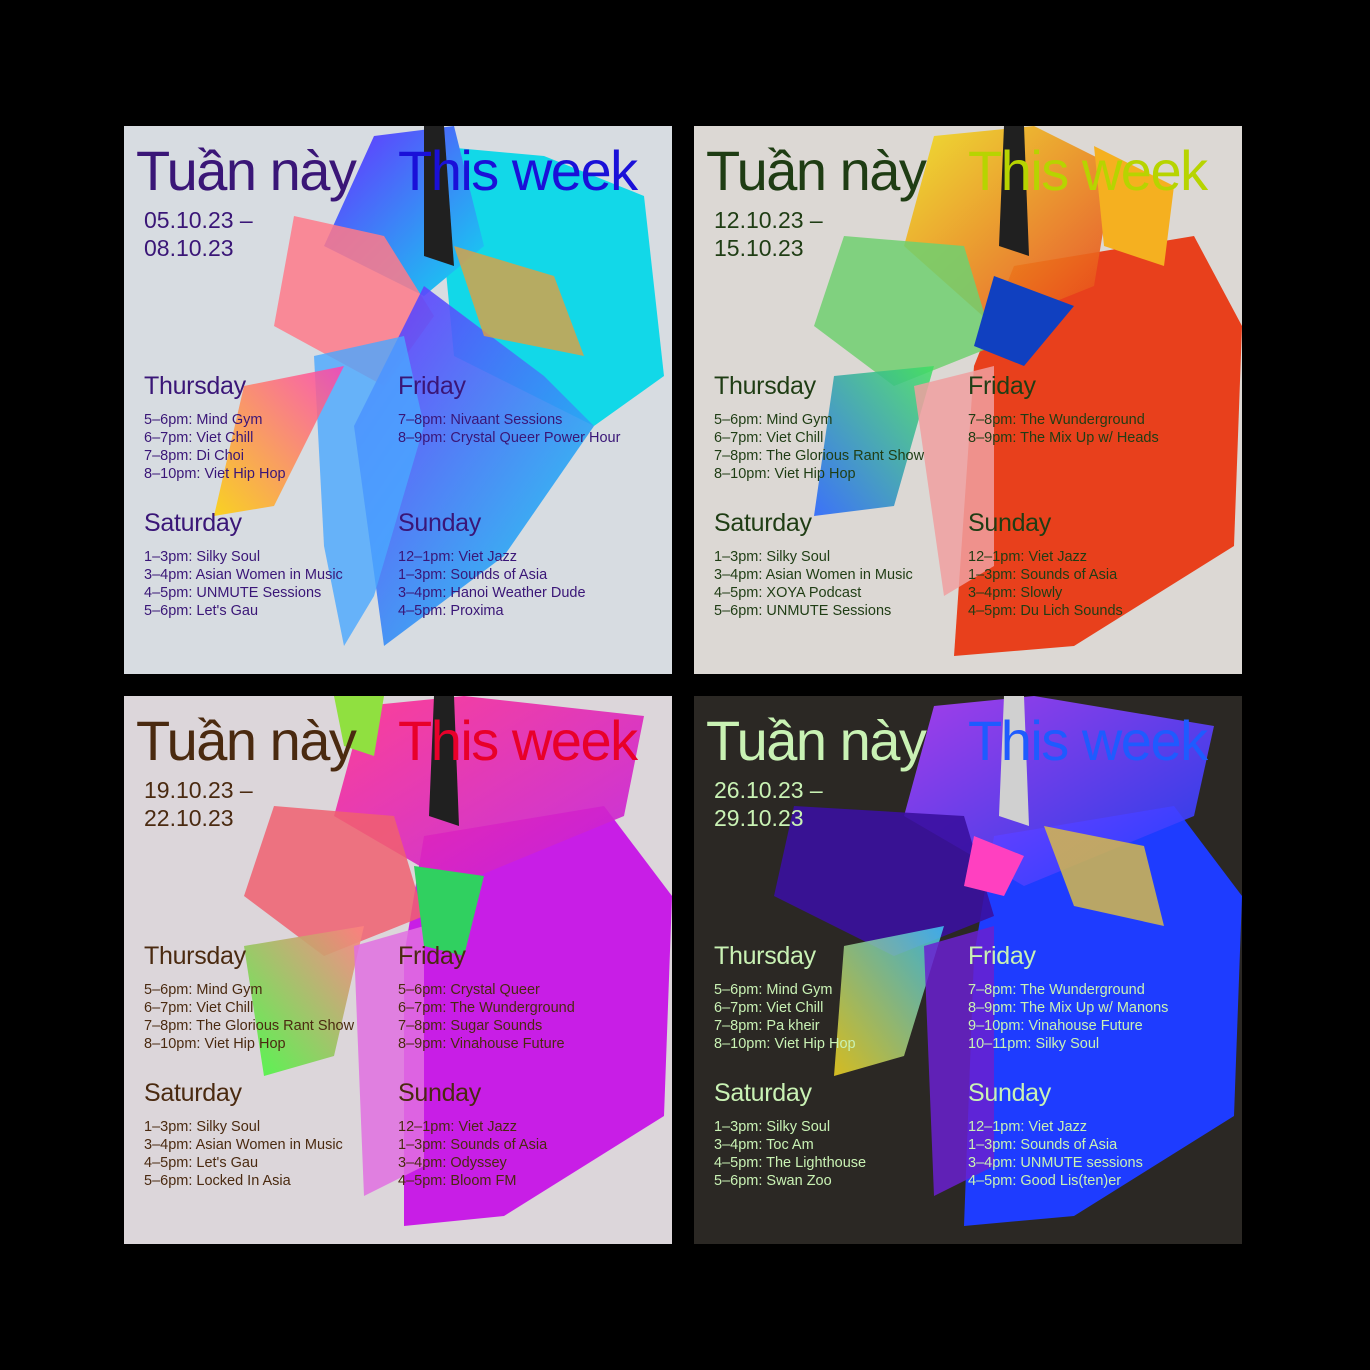 The image size is (1370, 1370). Describe the element at coordinates (1055, 1026) in the screenshot. I see `show-item: 9–10pm: Vinahouse Future` at that location.